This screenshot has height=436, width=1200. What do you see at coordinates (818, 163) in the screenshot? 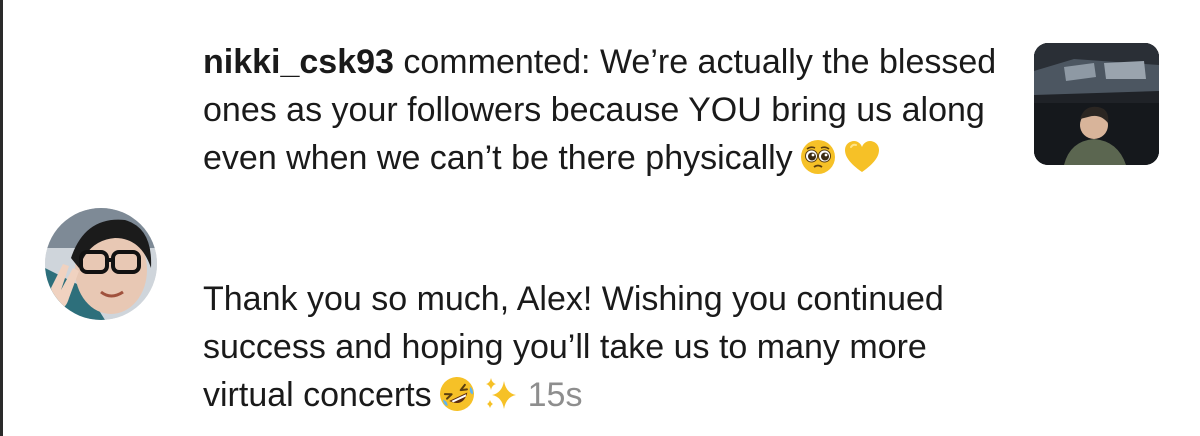
I see `pleading-face-emoji-icon` at bounding box center [818, 163].